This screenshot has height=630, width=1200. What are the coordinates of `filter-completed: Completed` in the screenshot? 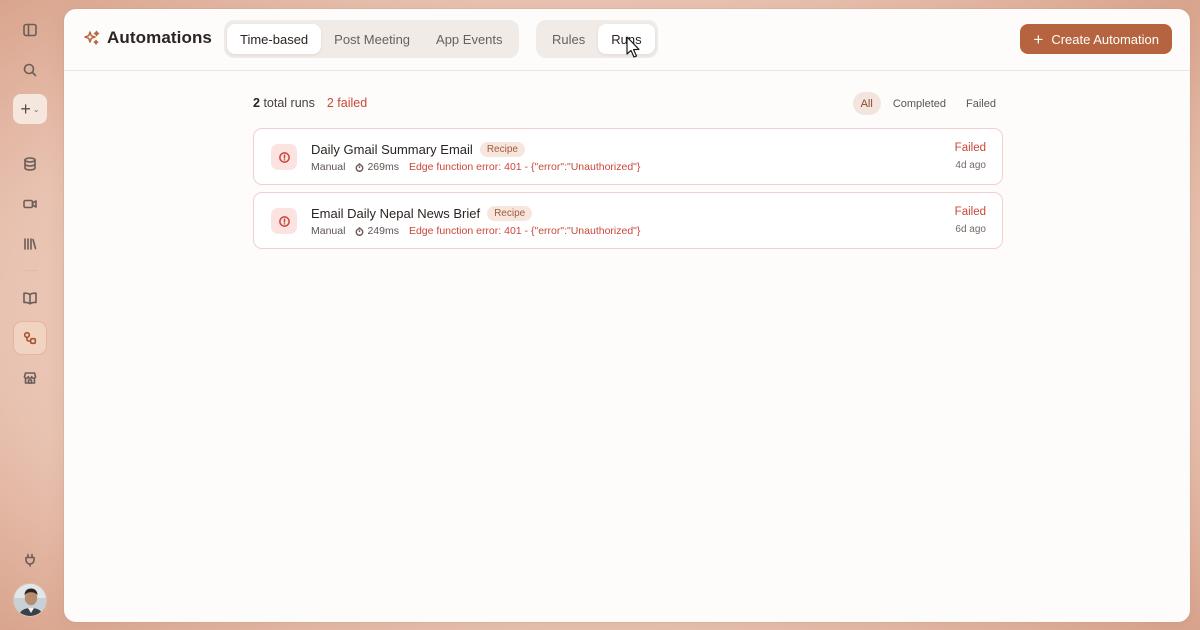 It's located at (919, 103).